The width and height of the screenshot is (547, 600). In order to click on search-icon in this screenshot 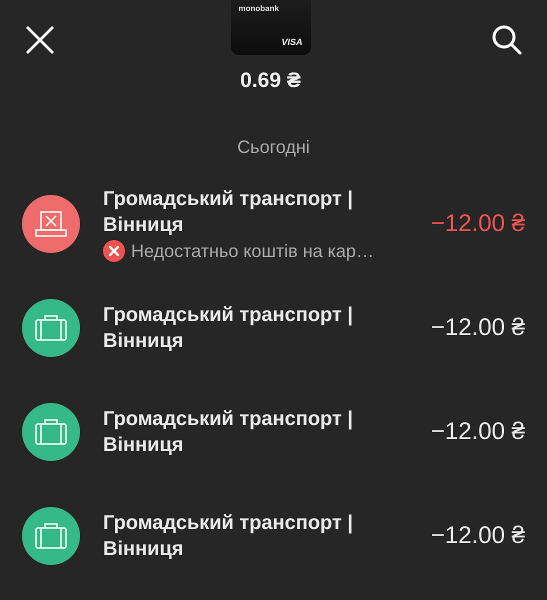, I will do `click(507, 40)`.